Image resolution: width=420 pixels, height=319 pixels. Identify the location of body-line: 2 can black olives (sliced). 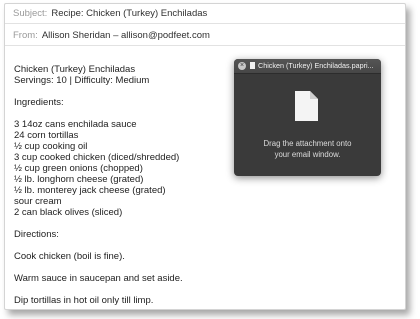
(68, 212).